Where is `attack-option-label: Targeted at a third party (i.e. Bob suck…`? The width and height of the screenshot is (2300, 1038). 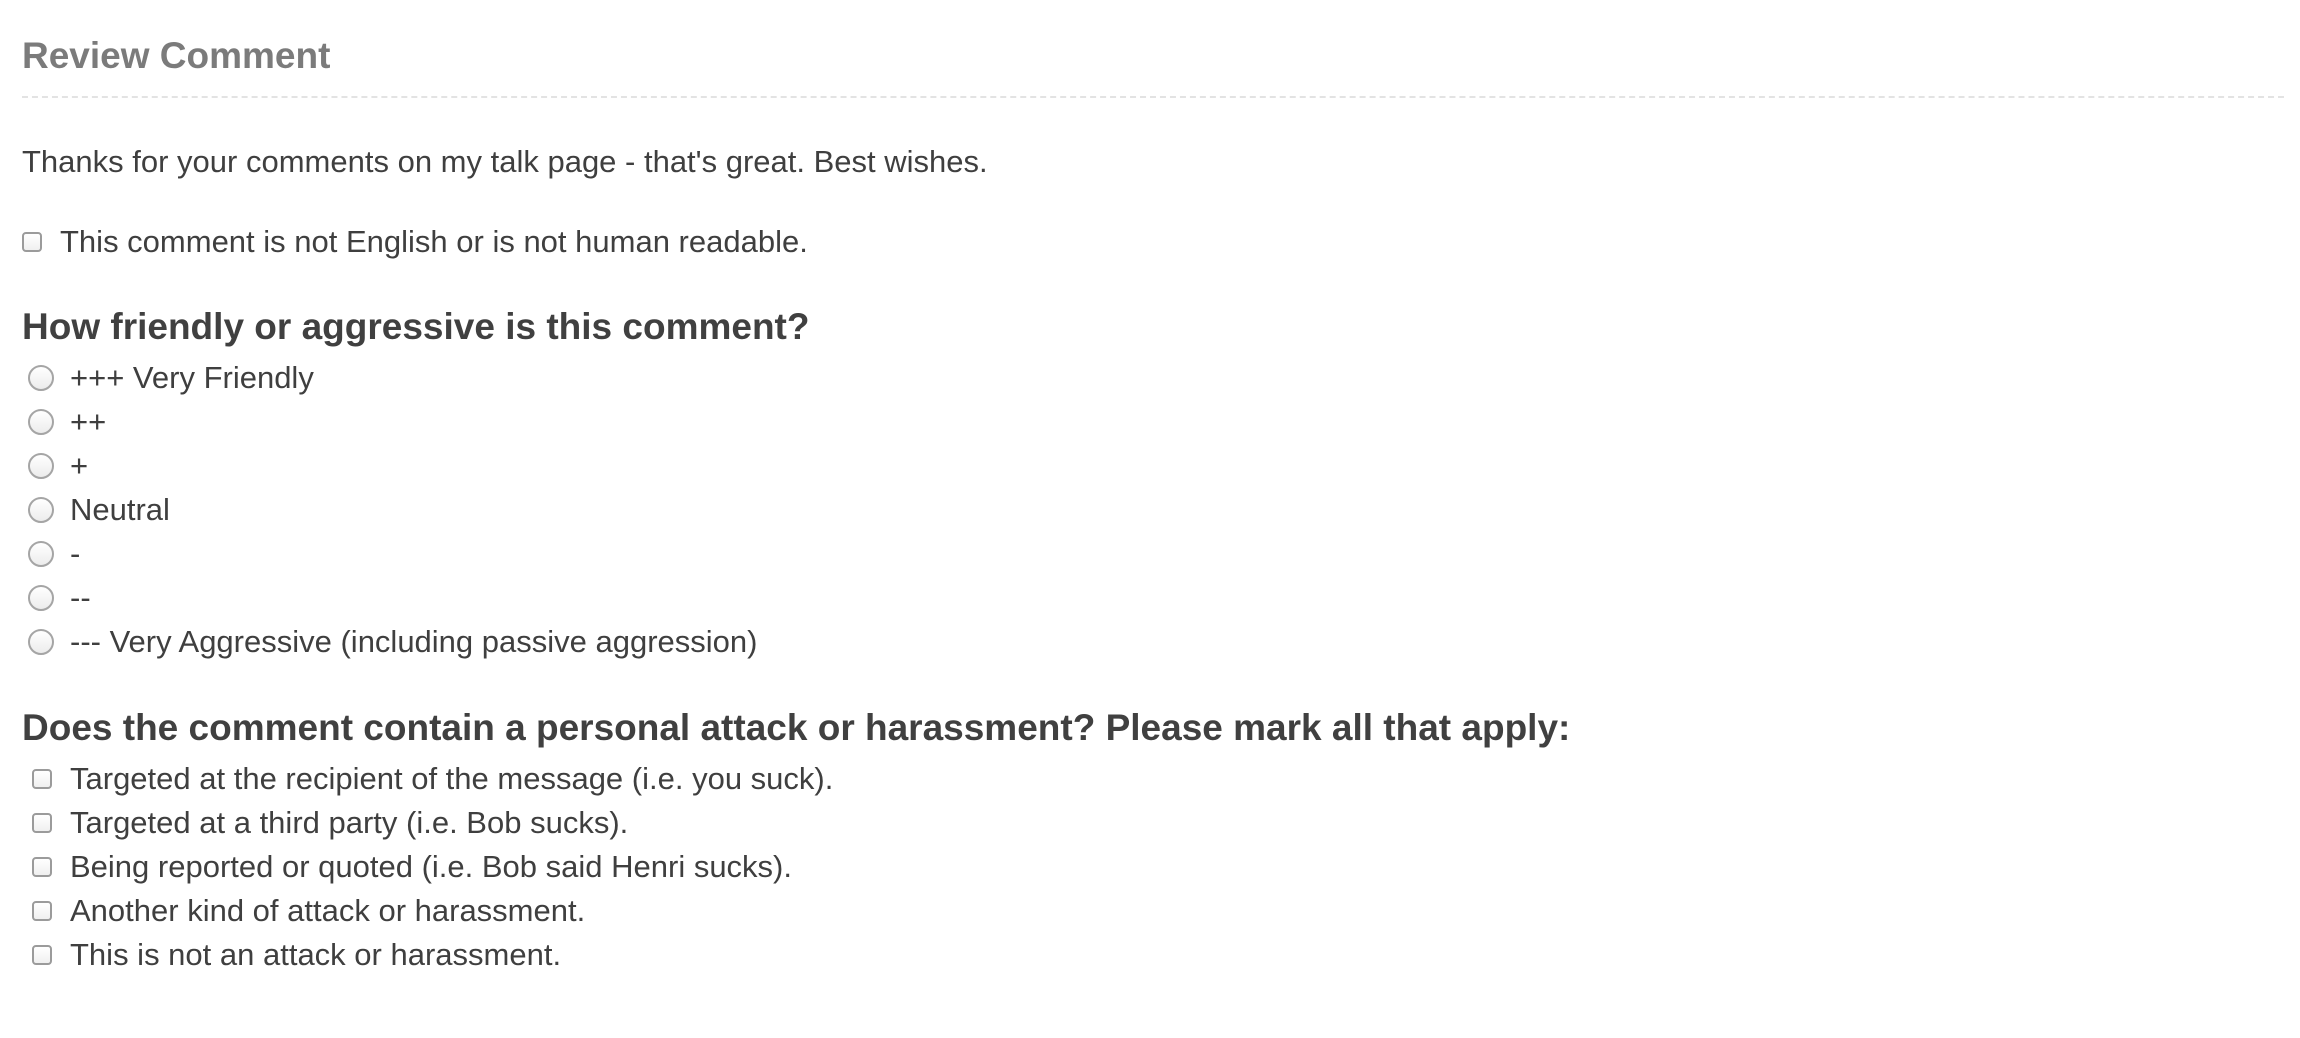 attack-option-label: Targeted at a third party (i.e. Bob suck… is located at coordinates (349, 823).